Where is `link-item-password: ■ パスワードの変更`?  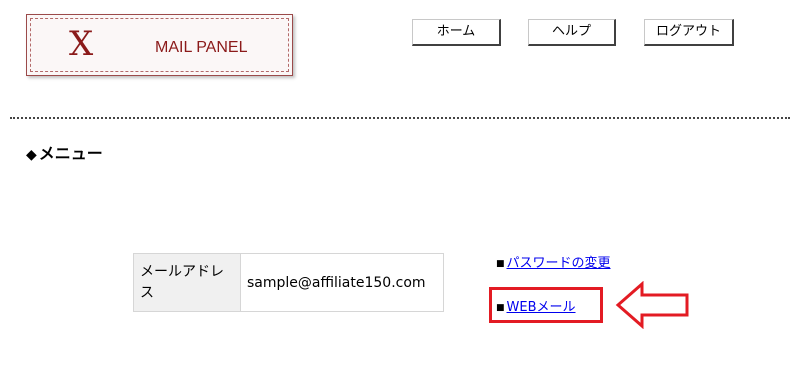
link-item-password: ■ パスワードの変更 is located at coordinates (553, 261).